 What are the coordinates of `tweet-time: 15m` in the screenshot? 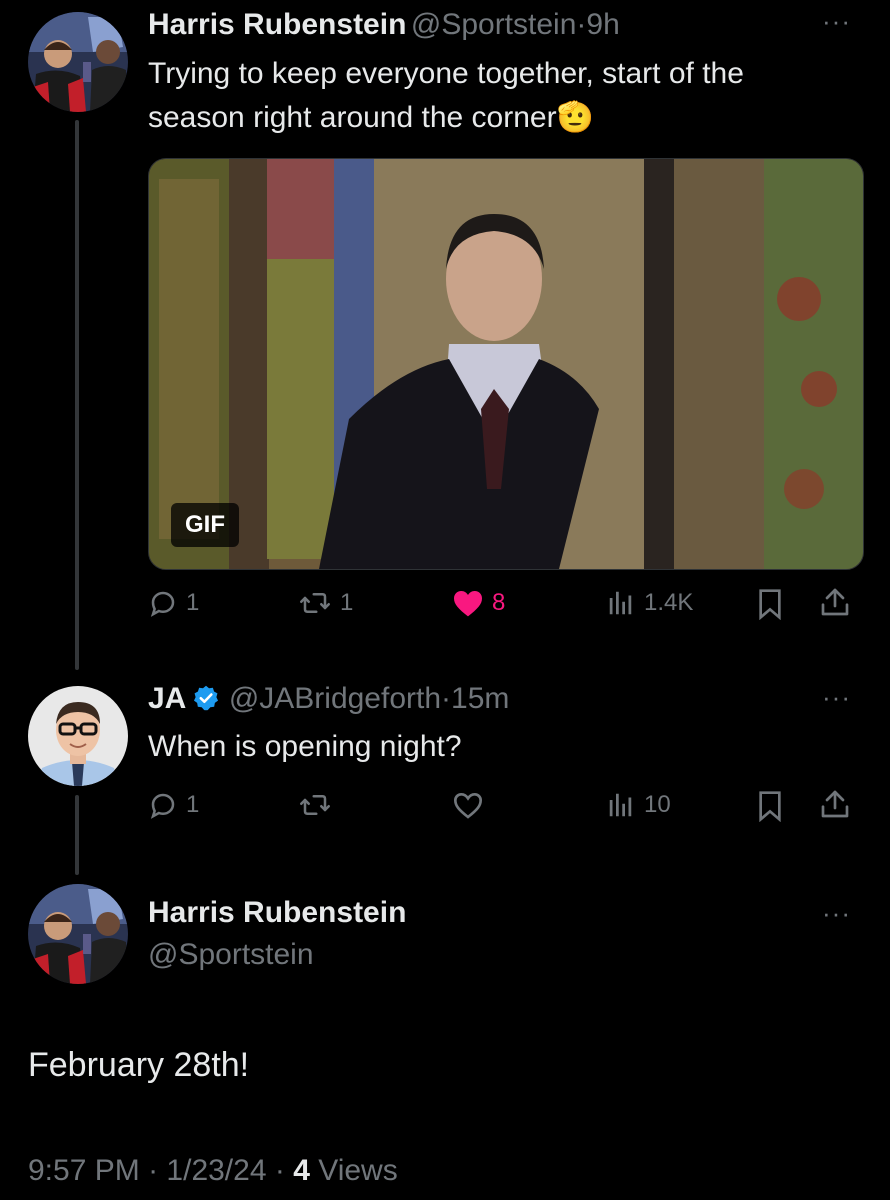 It's located at (480, 698).